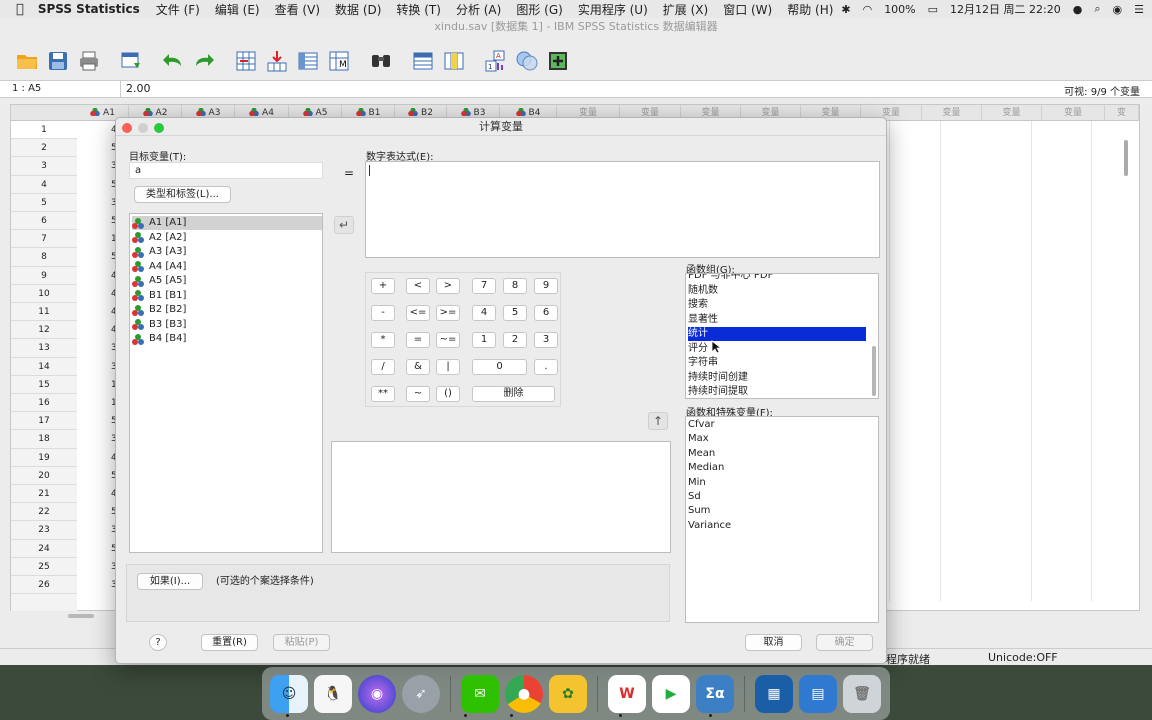 The width and height of the screenshot is (1152, 720). Describe the element at coordinates (44, 421) in the screenshot. I see `row-header: 17` at that location.